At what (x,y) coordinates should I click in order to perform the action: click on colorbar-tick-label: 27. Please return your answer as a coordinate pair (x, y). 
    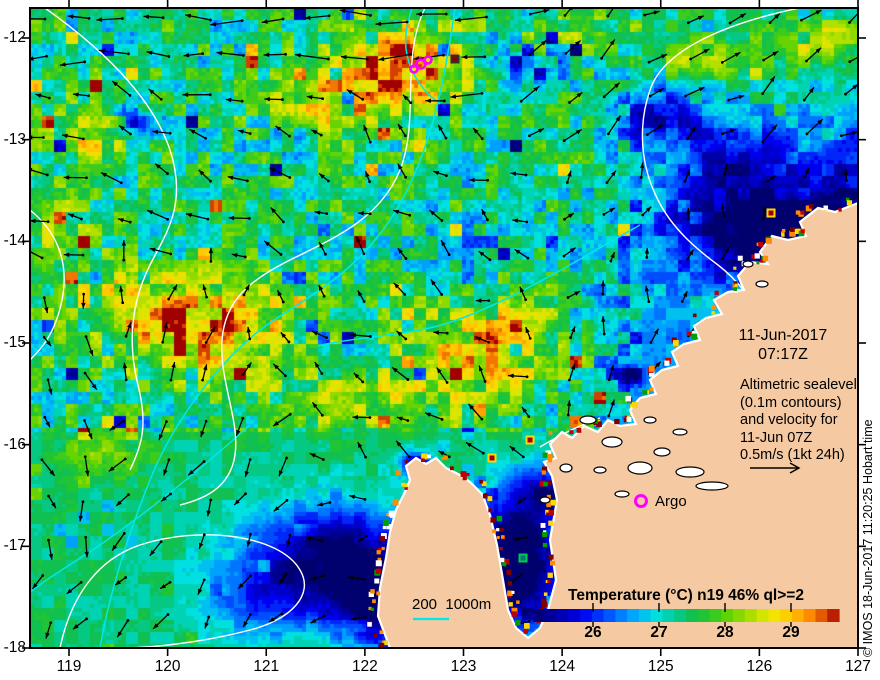
    Looking at the image, I should click on (659, 632).